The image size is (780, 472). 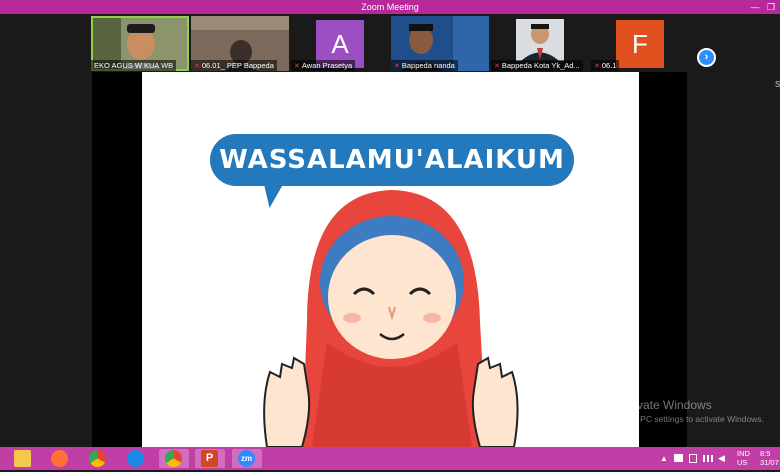 I want to click on powerpoint-button: P, so click(x=210, y=458).